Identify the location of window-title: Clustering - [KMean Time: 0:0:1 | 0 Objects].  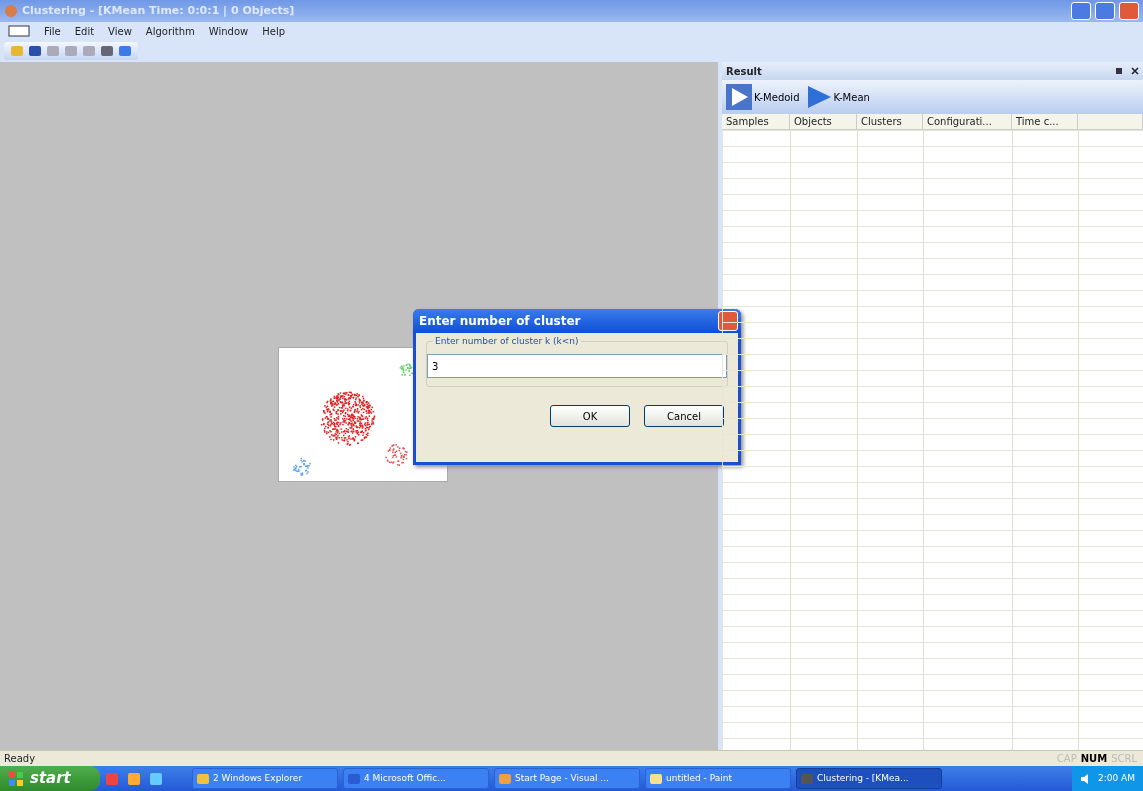
(158, 10).